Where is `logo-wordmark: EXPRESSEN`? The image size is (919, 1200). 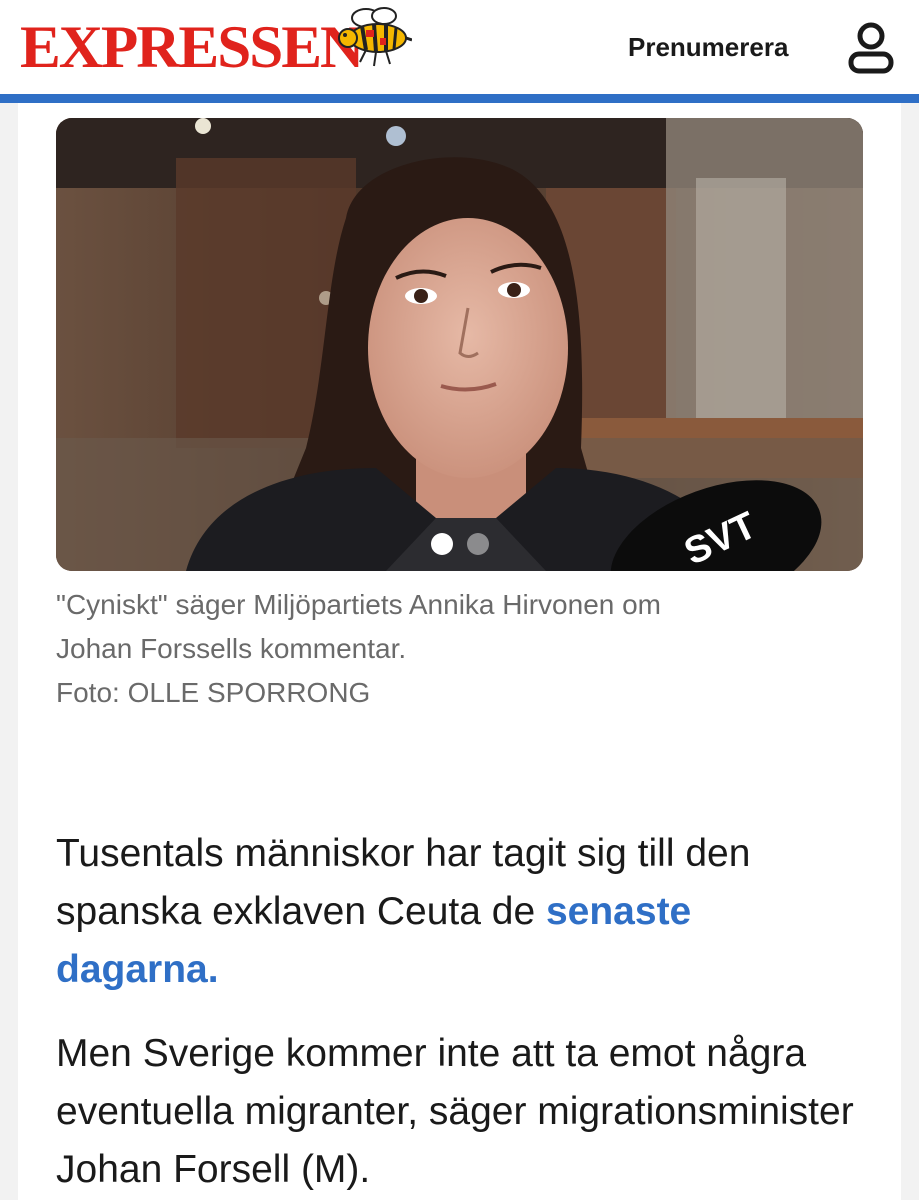 logo-wordmark: EXPRESSEN is located at coordinates (192, 47).